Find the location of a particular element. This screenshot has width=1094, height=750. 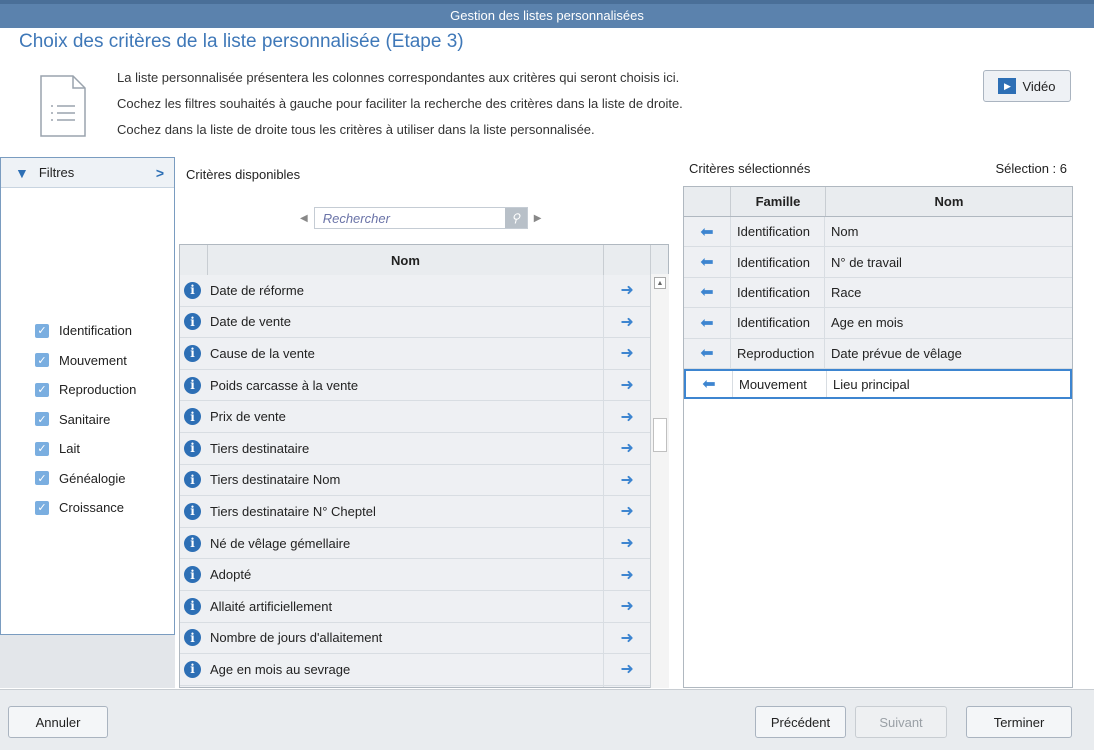

table-row: i Allaité artificiellement ➜ is located at coordinates (415, 606).